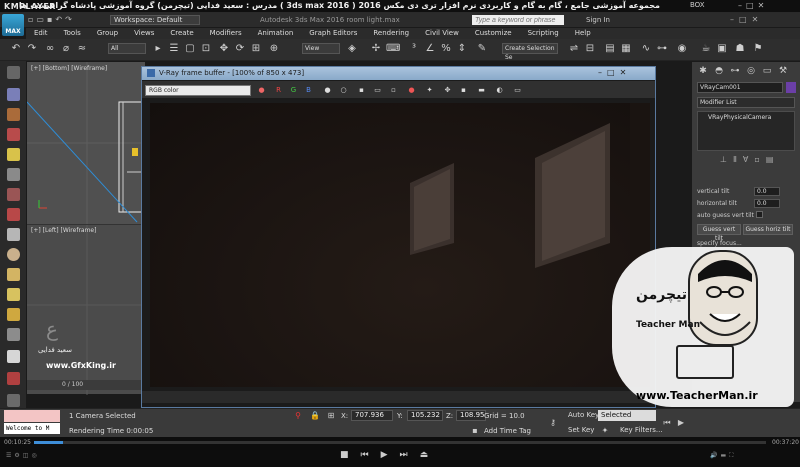 The height and width of the screenshot is (467, 800). I want to click on select-by-name-icon: ☰, so click(174, 49).